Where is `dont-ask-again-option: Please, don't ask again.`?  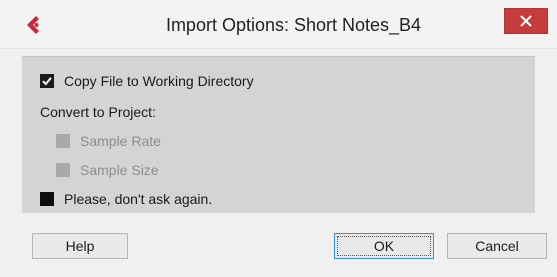 dont-ask-again-option: Please, don't ask again. is located at coordinates (126, 199).